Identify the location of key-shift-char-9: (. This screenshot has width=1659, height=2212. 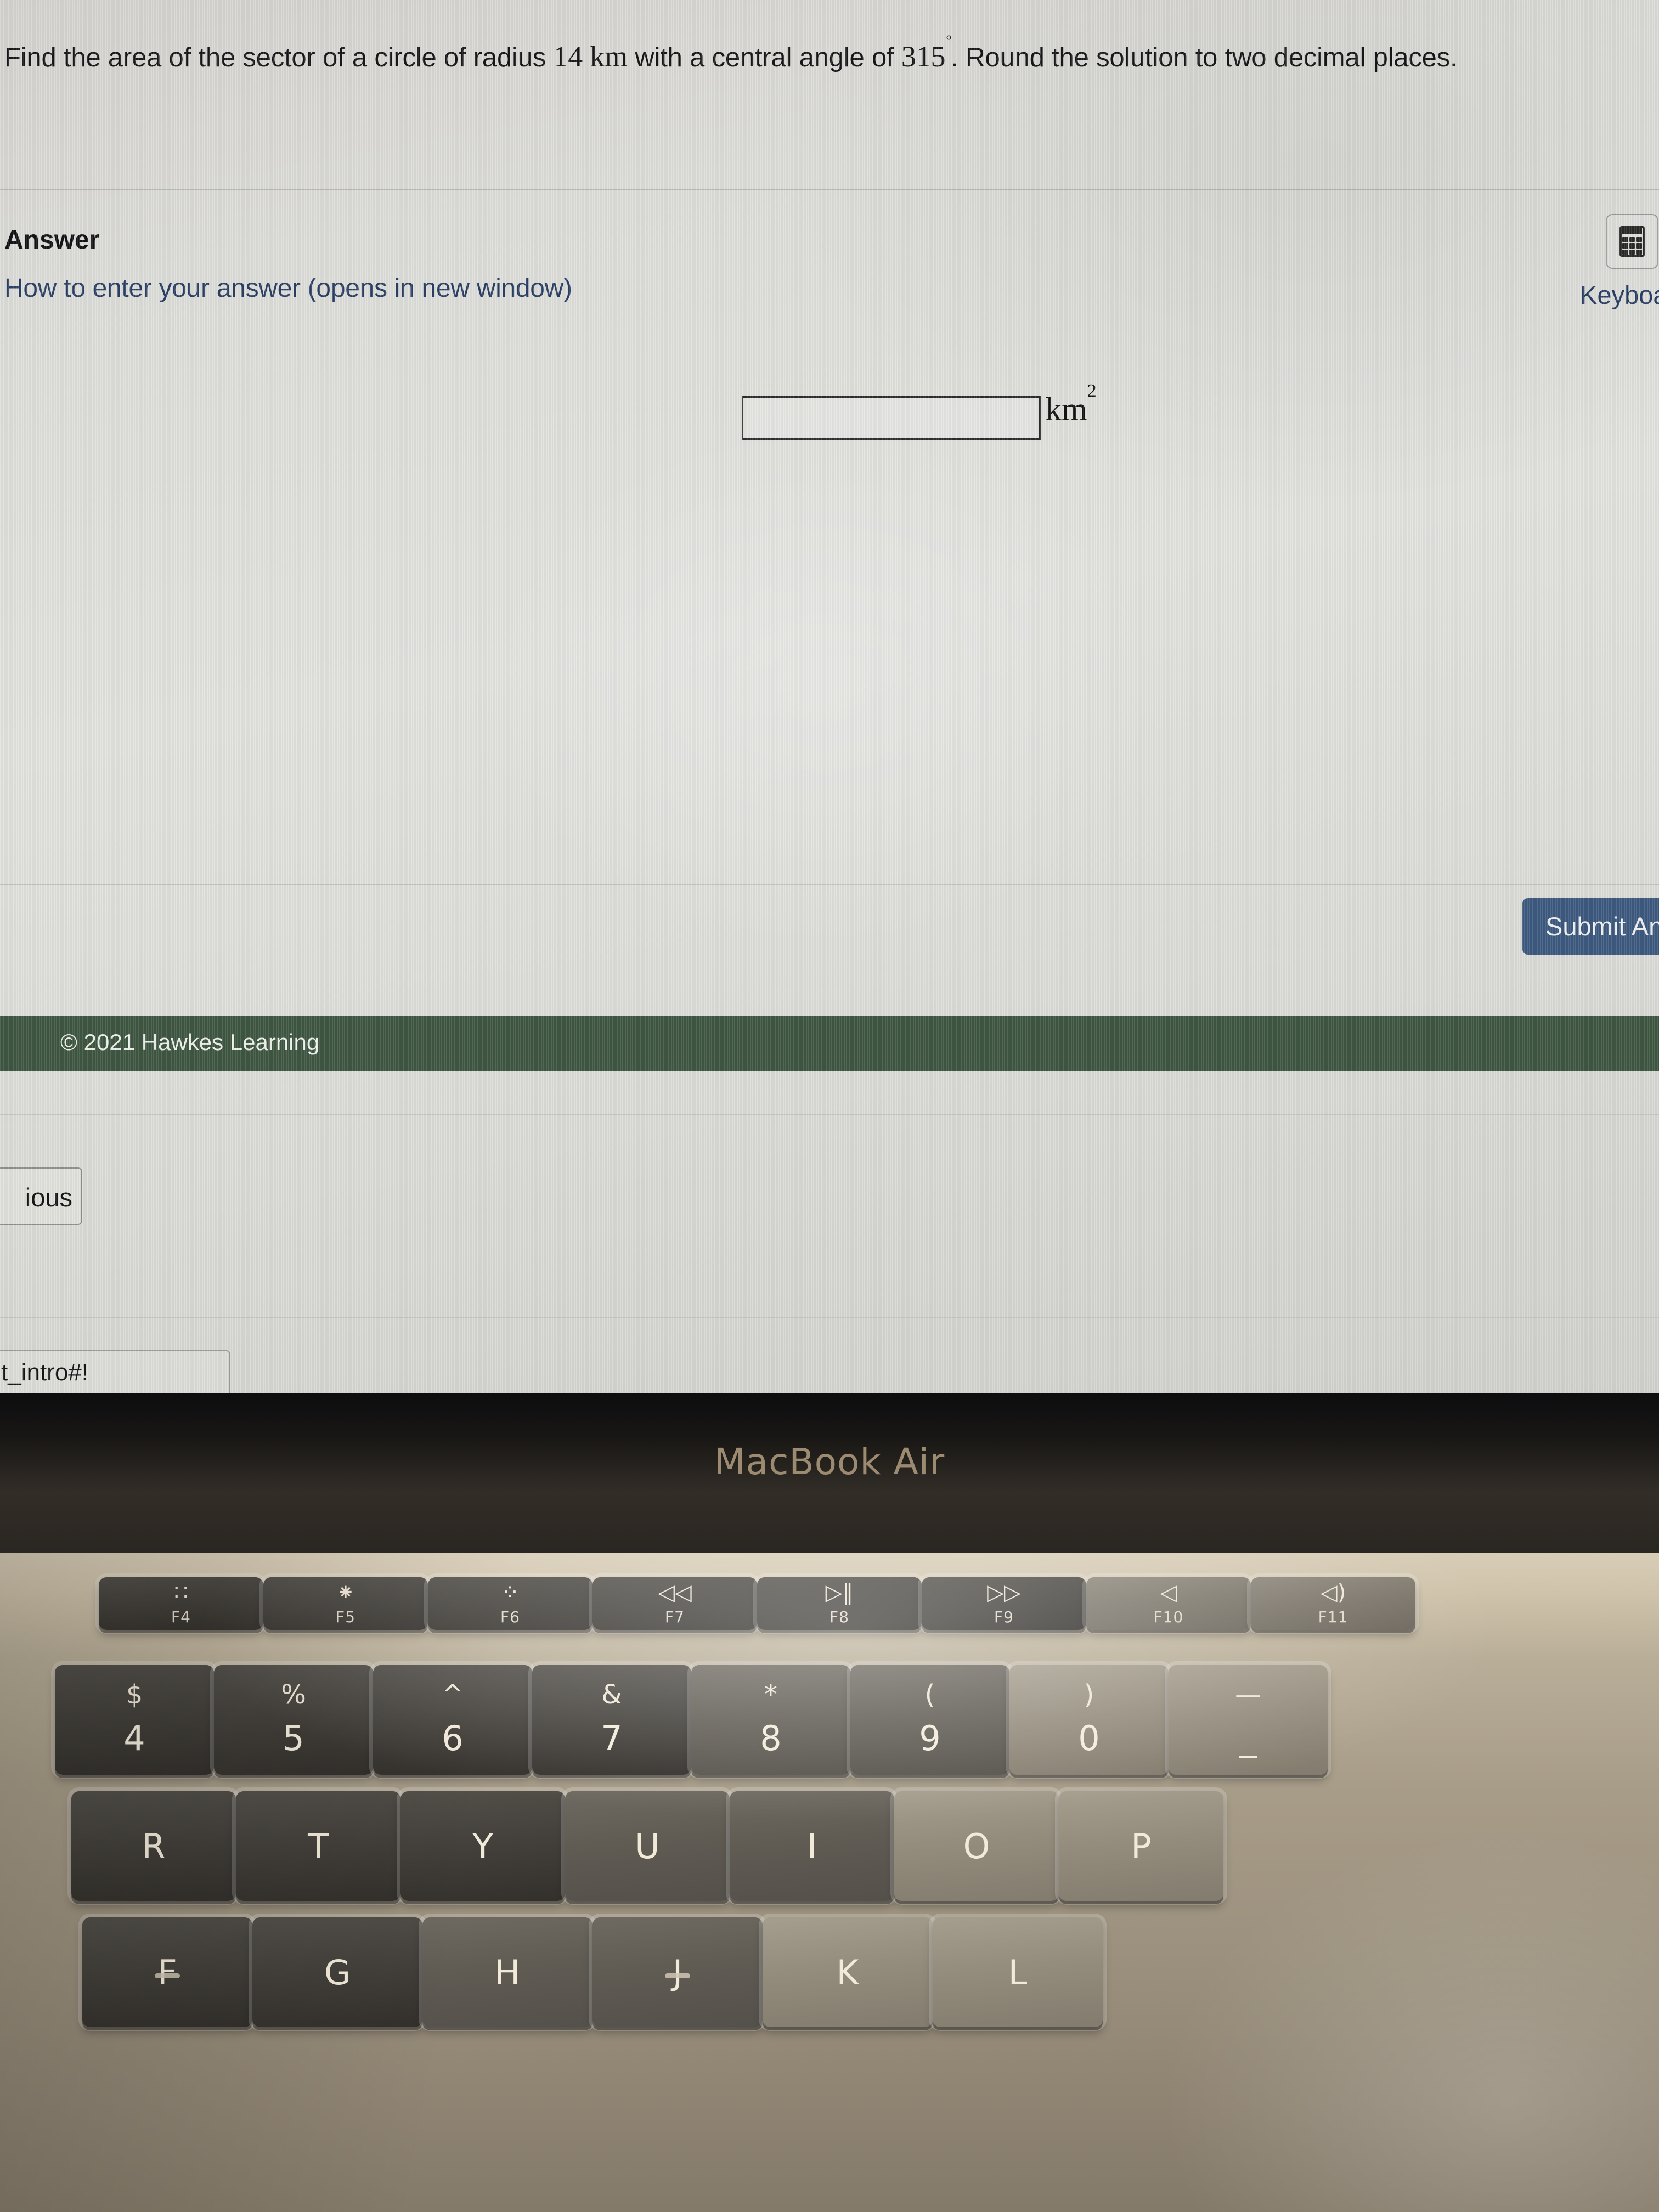
(929, 1695).